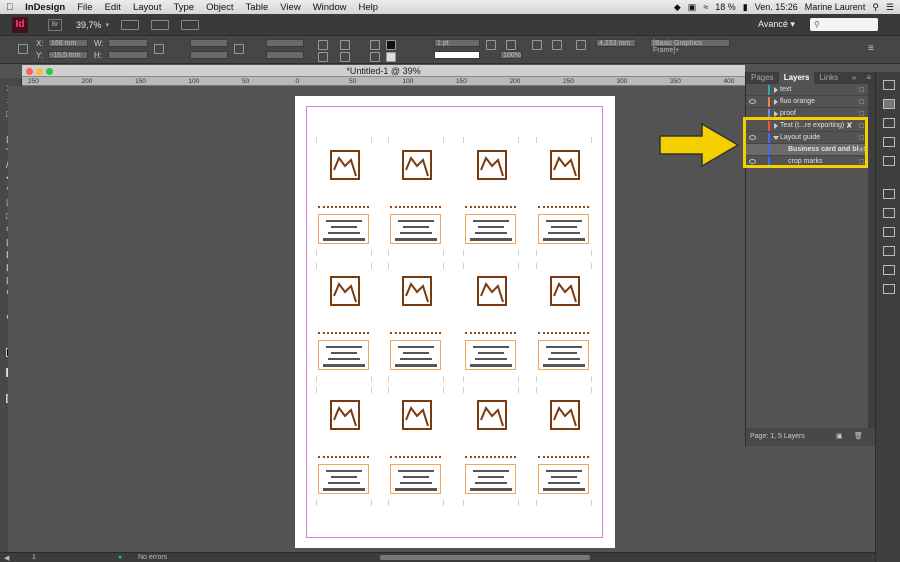 This screenshot has width=900, height=562. What do you see at coordinates (871, 256) in the screenshot?
I see `layers-scrollbar` at bounding box center [871, 256].